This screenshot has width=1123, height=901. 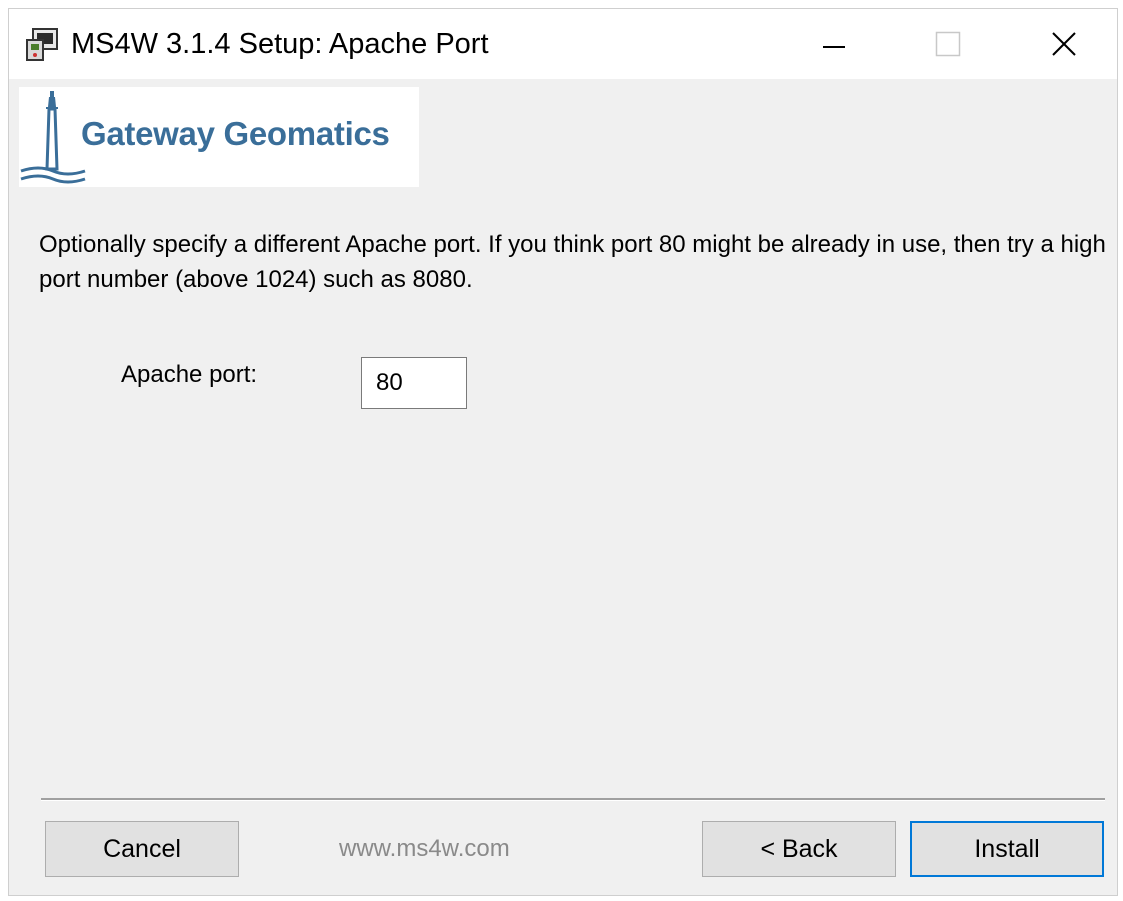 I want to click on close-button, so click(x=1064, y=44).